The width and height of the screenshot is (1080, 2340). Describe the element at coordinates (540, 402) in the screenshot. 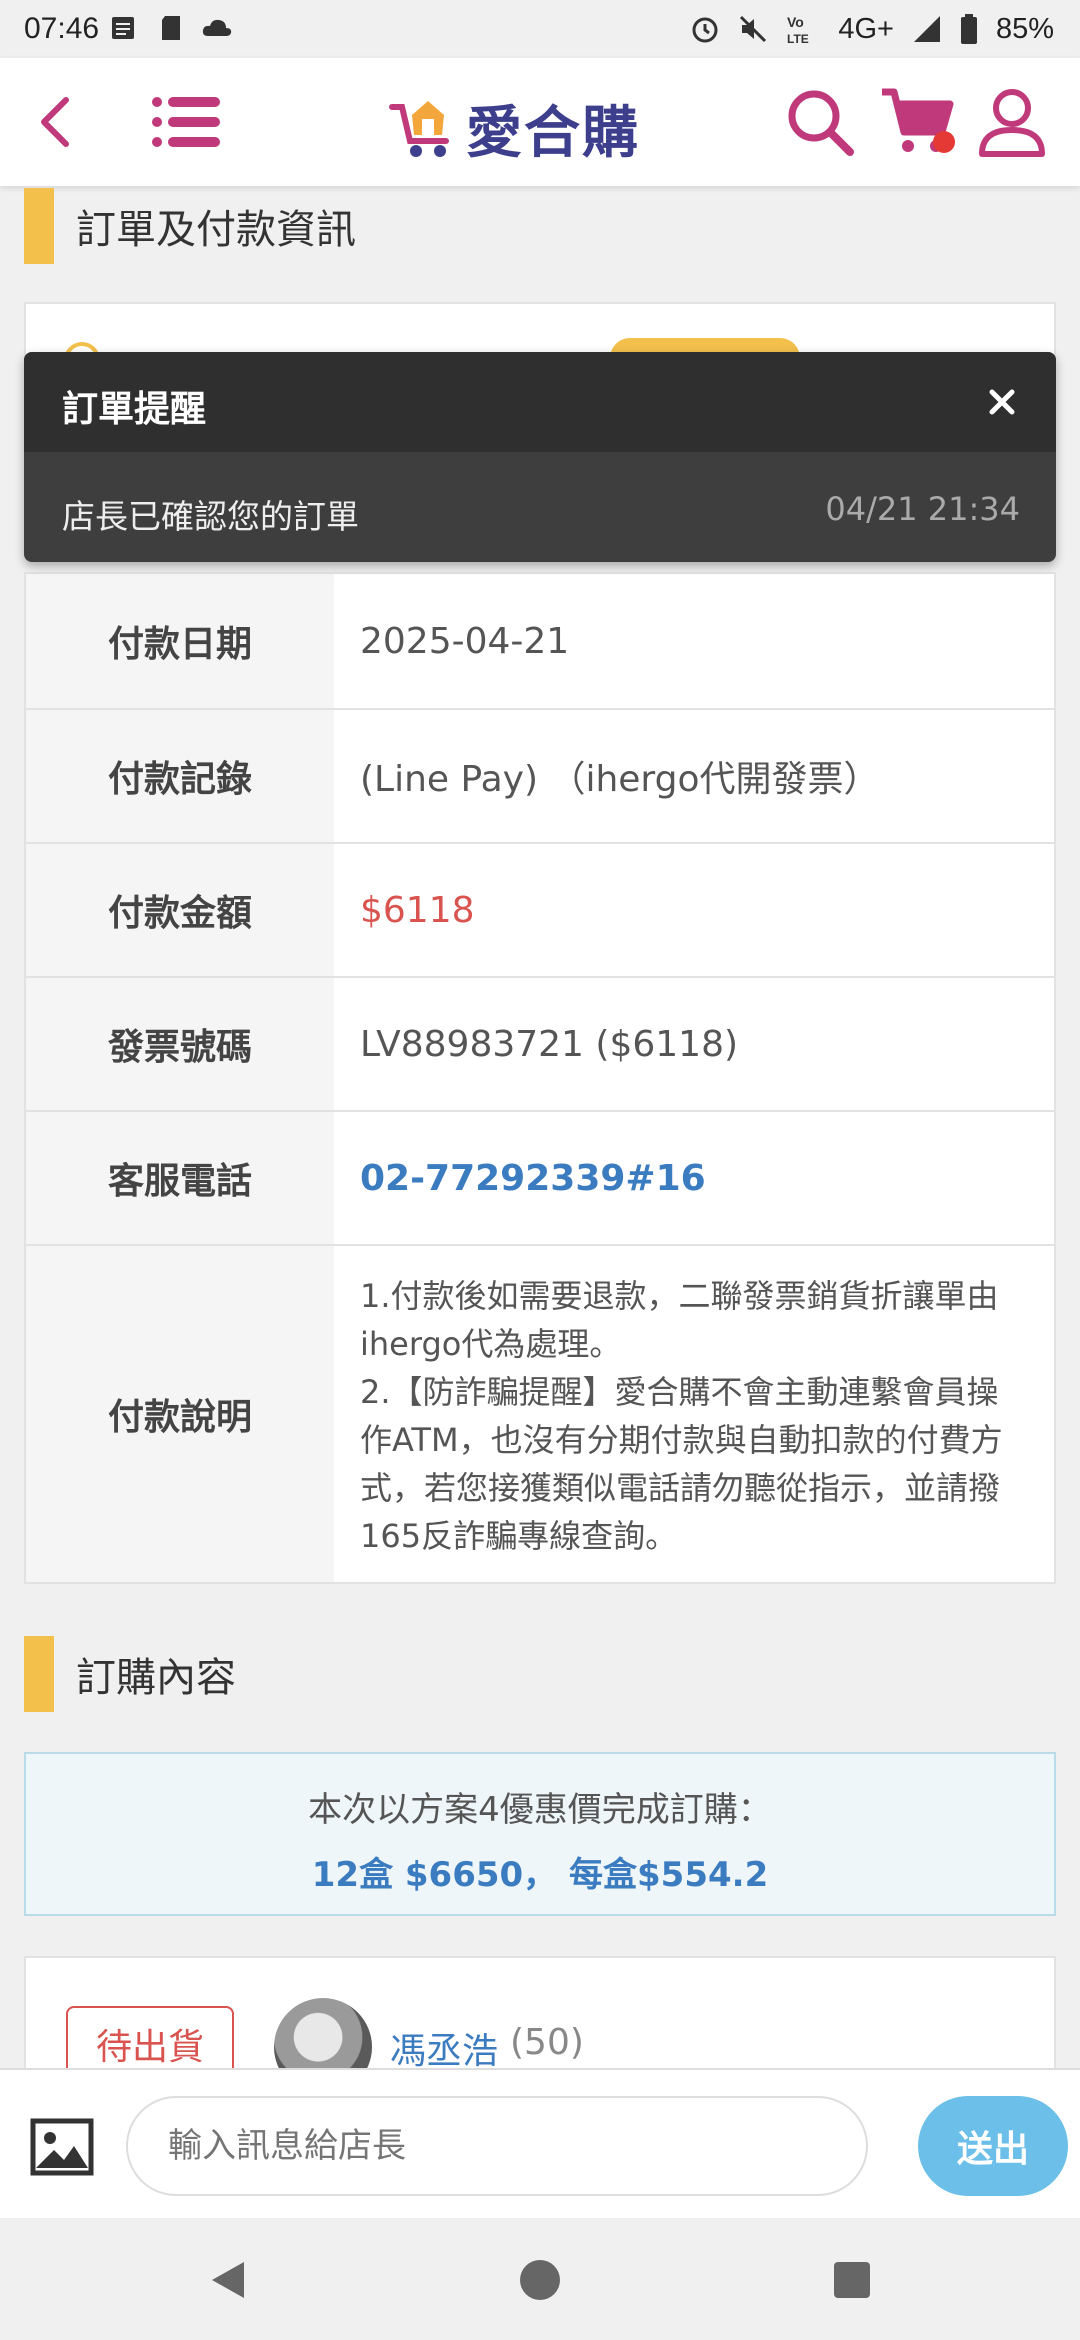

I see `toast-header: 訂單提醒` at that location.